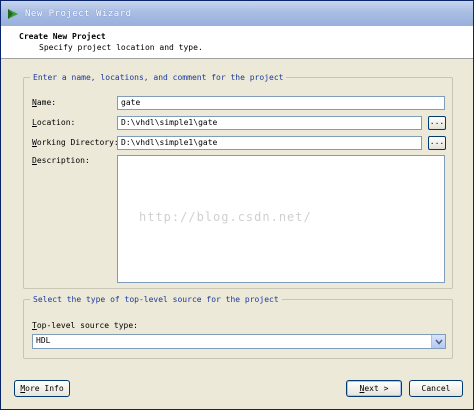  What do you see at coordinates (438, 341) in the screenshot?
I see `chevron-down-icon` at bounding box center [438, 341].